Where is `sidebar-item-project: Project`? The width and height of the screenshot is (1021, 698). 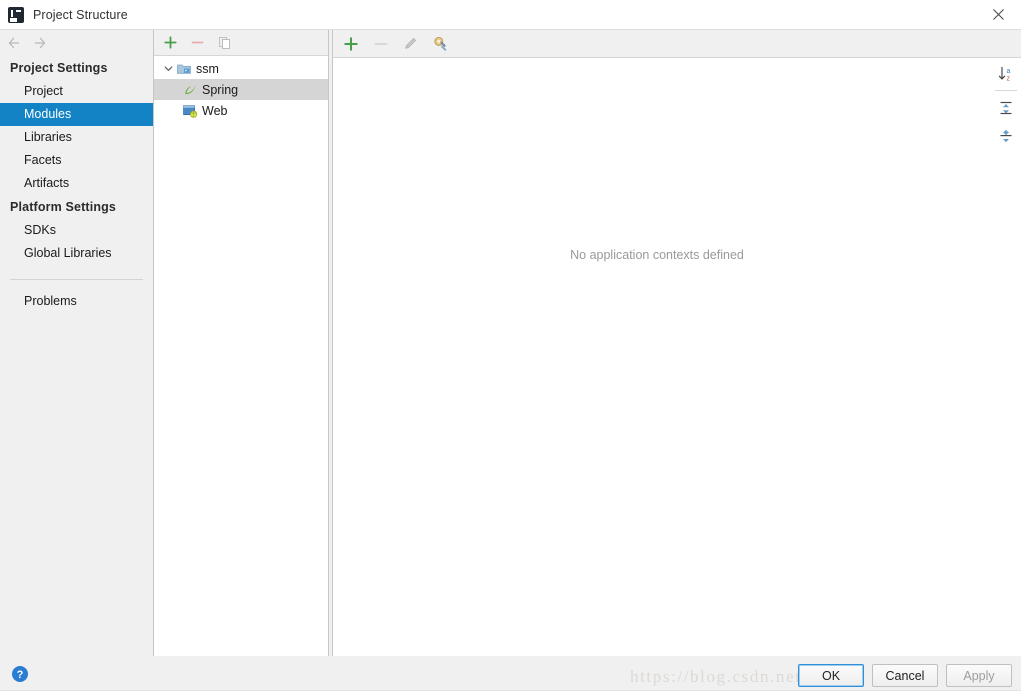 sidebar-item-project: Project is located at coordinates (76, 91).